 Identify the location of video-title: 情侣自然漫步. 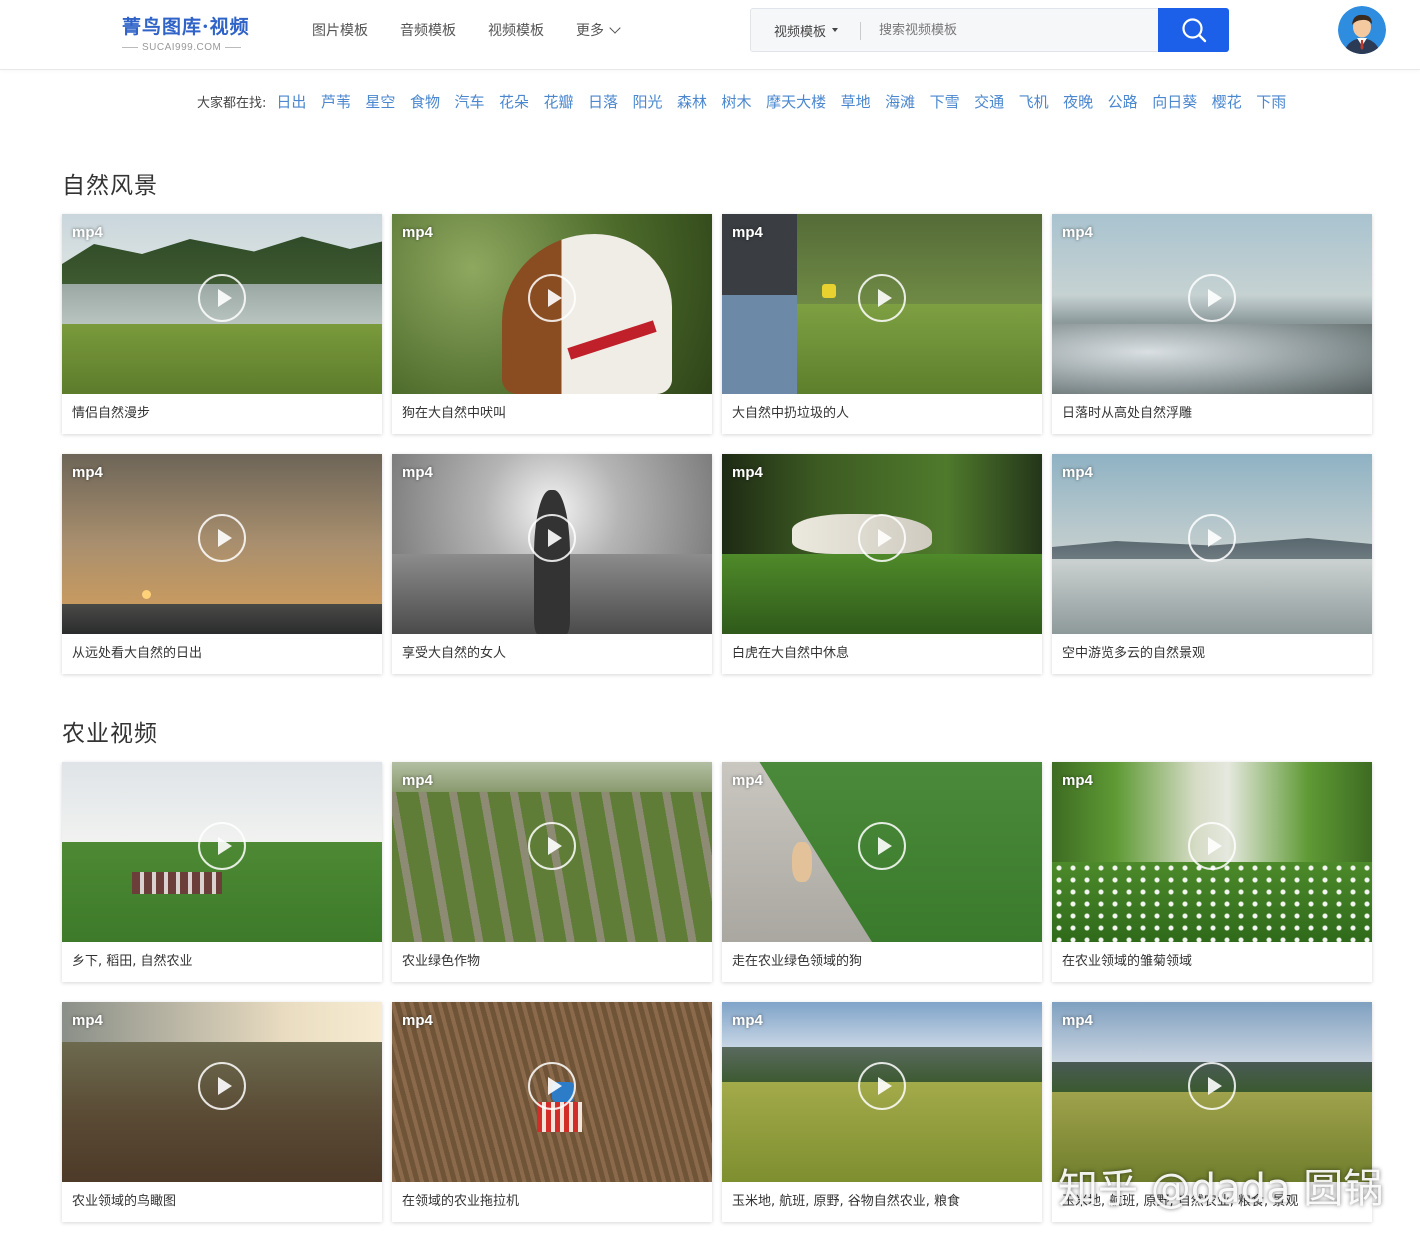
(111, 413).